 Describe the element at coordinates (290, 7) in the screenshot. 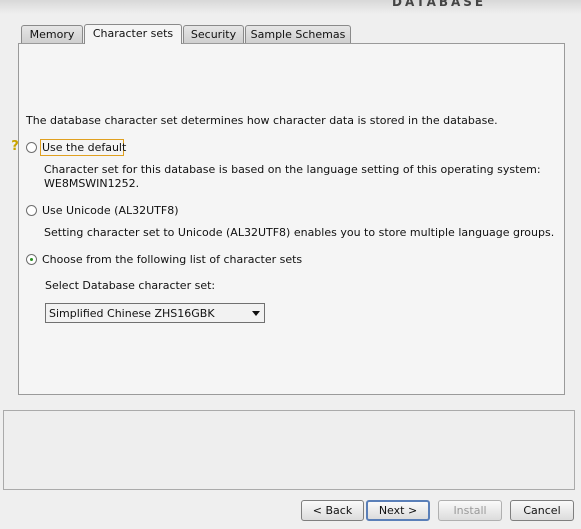

I see `window-header: DATABASE` at that location.